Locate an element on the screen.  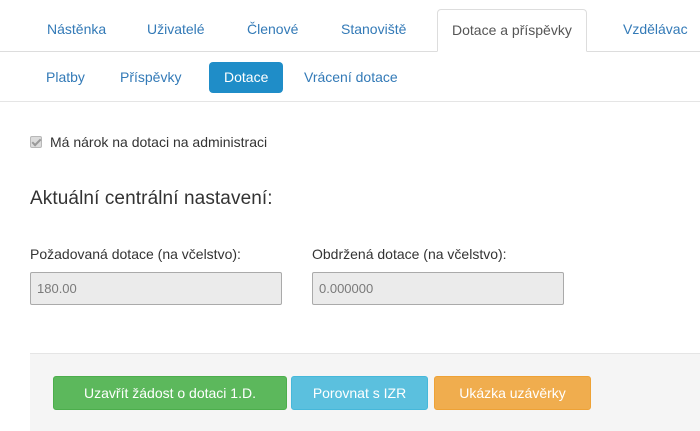
subtab-dotace: Dotace is located at coordinates (246, 77).